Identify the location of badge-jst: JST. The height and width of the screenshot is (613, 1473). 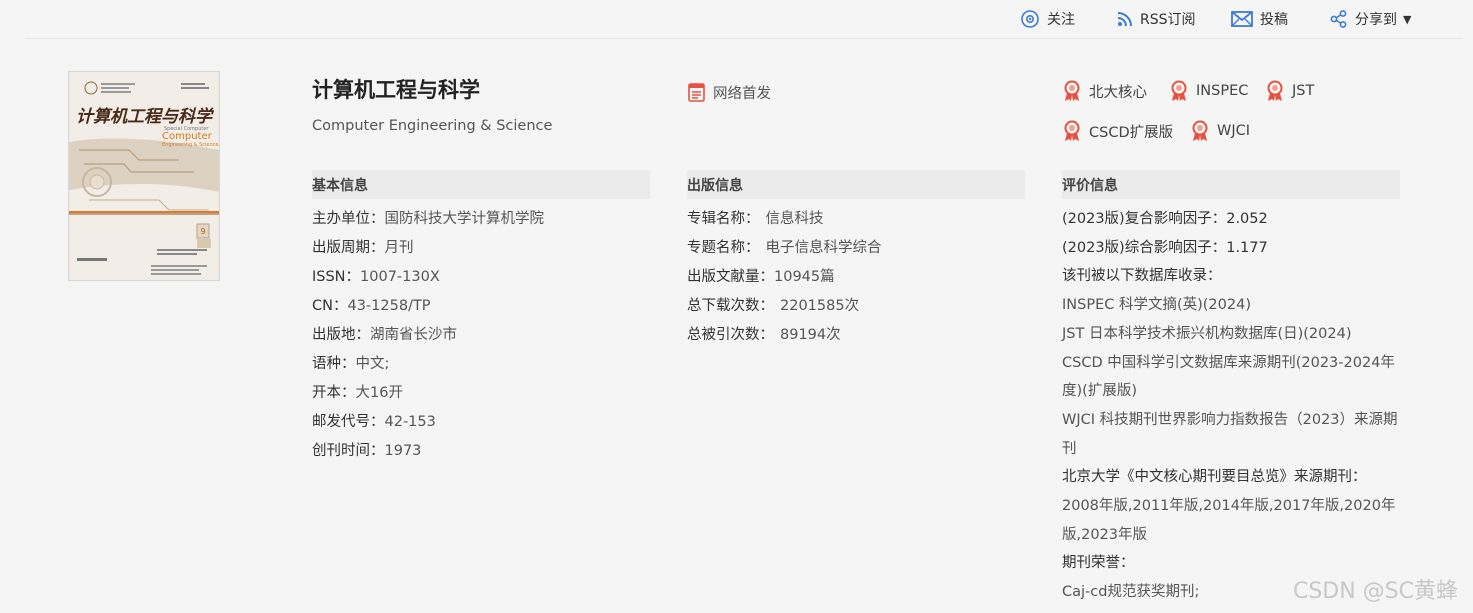
(1289, 91).